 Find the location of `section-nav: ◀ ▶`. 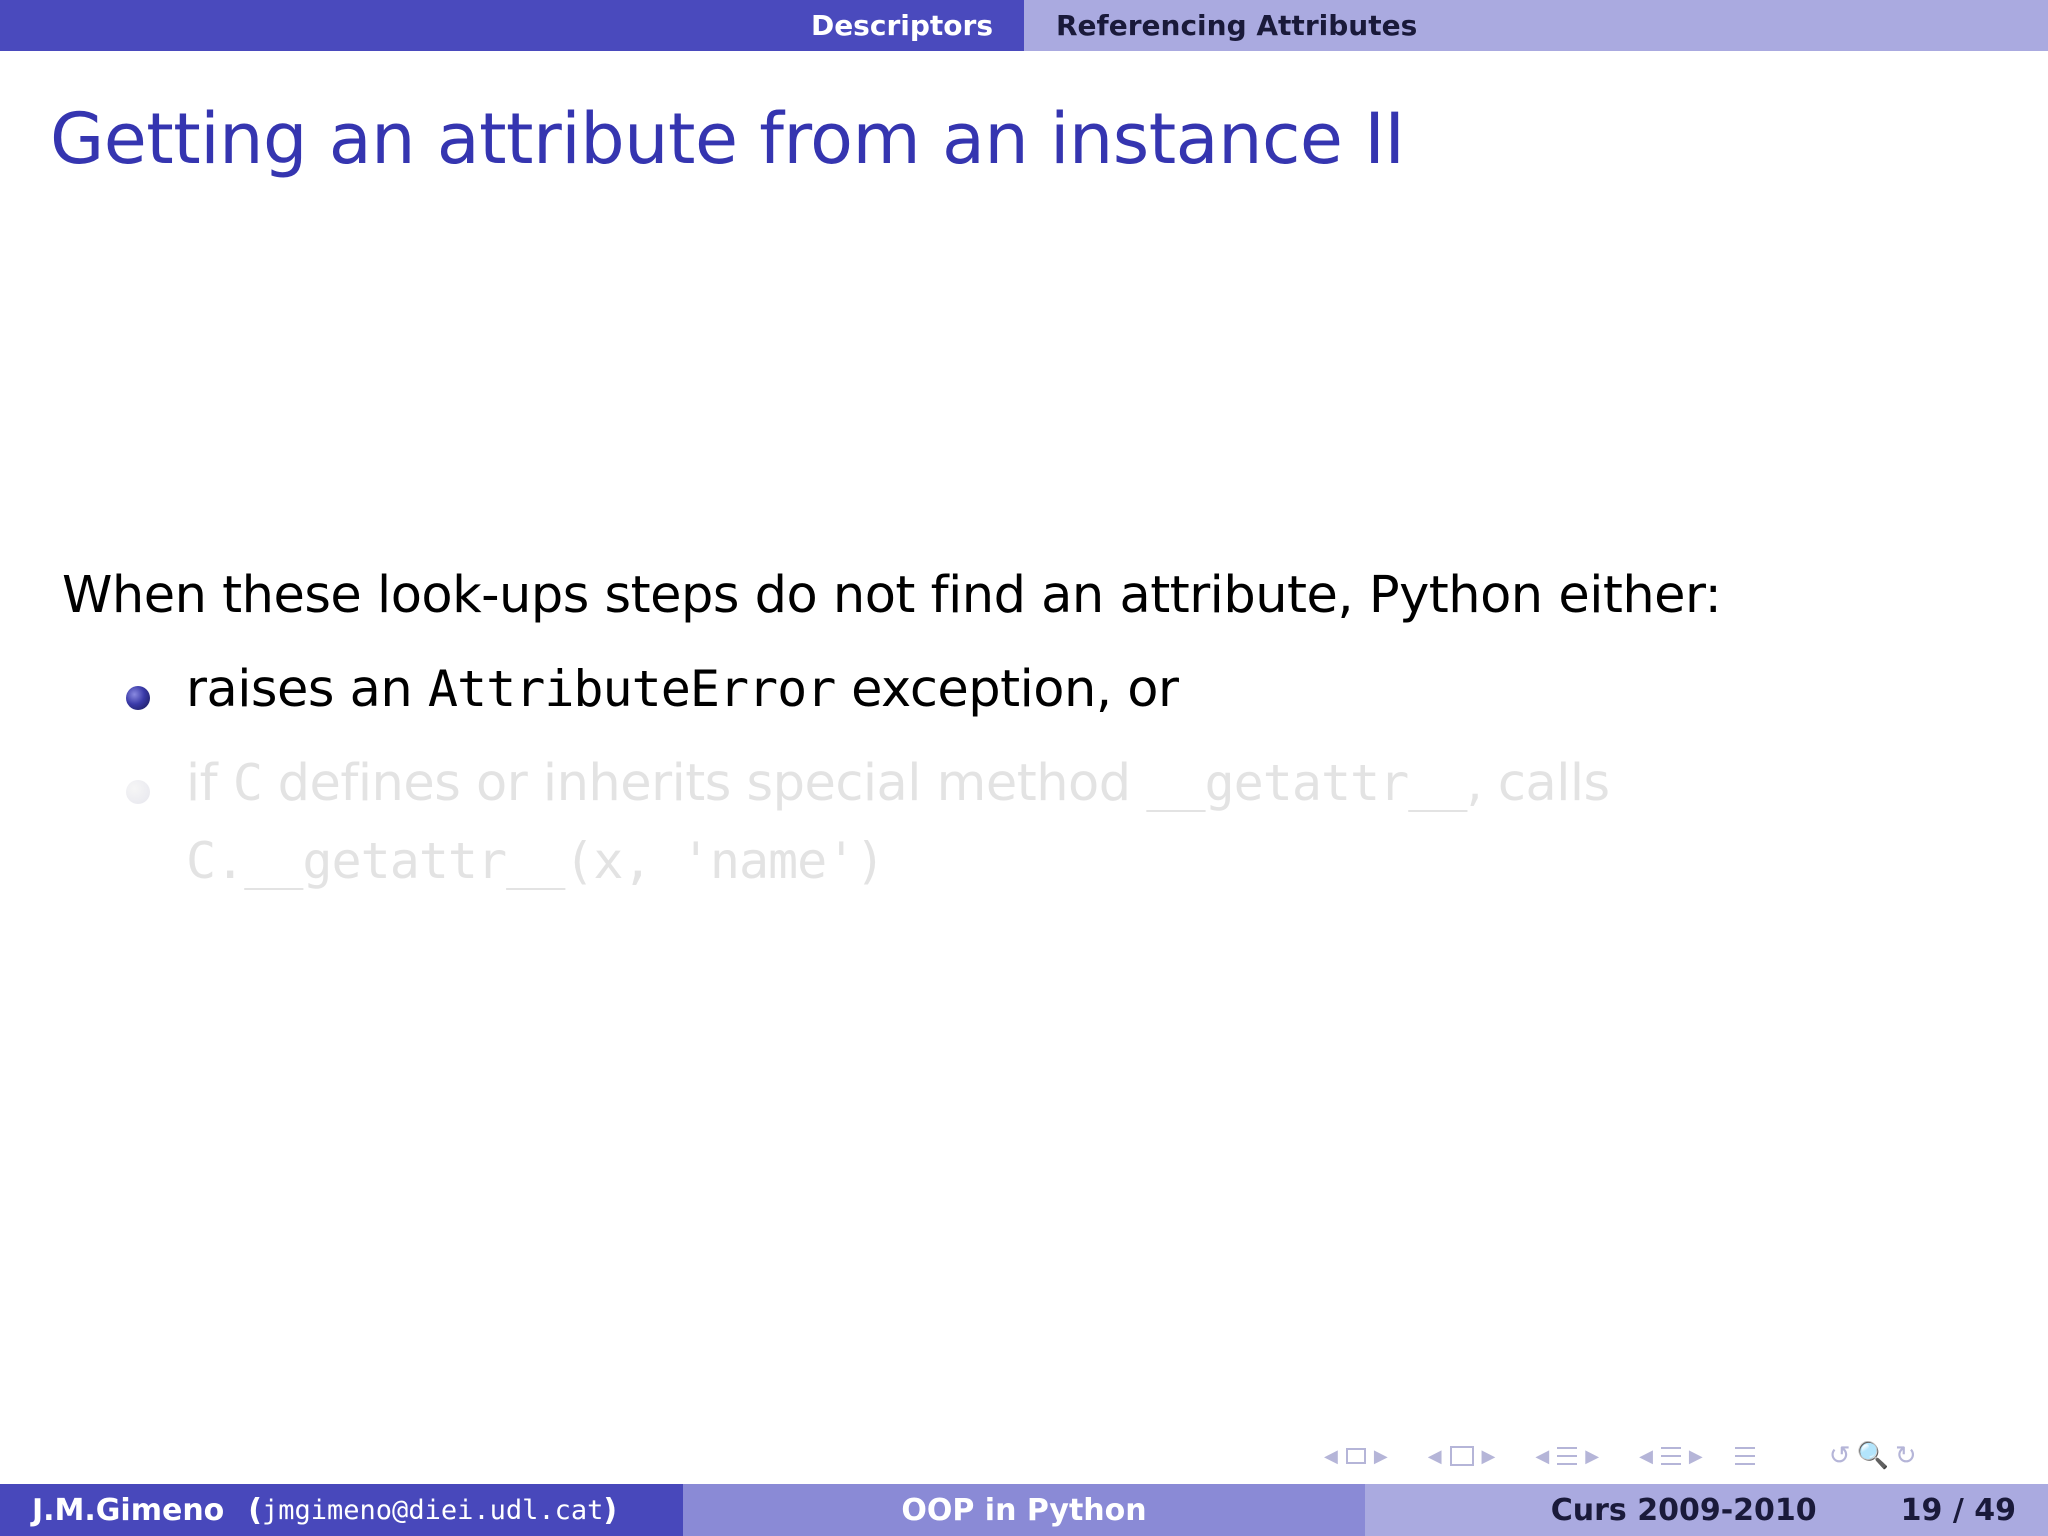

section-nav: ◀ ▶ is located at coordinates (1567, 1456).